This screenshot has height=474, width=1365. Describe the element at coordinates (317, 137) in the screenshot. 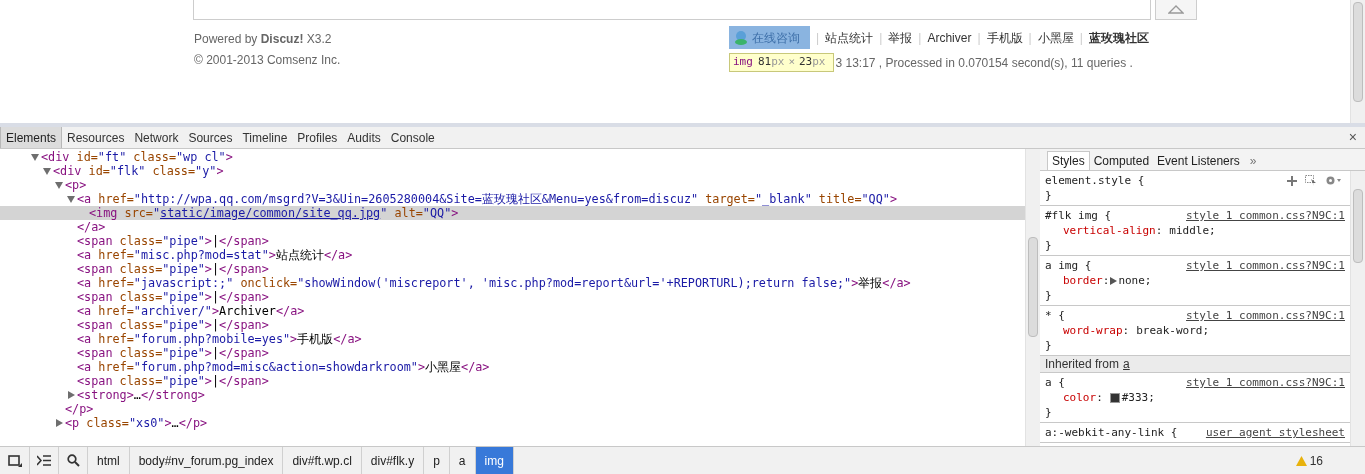

I see `devtools-tab: Profiles` at that location.